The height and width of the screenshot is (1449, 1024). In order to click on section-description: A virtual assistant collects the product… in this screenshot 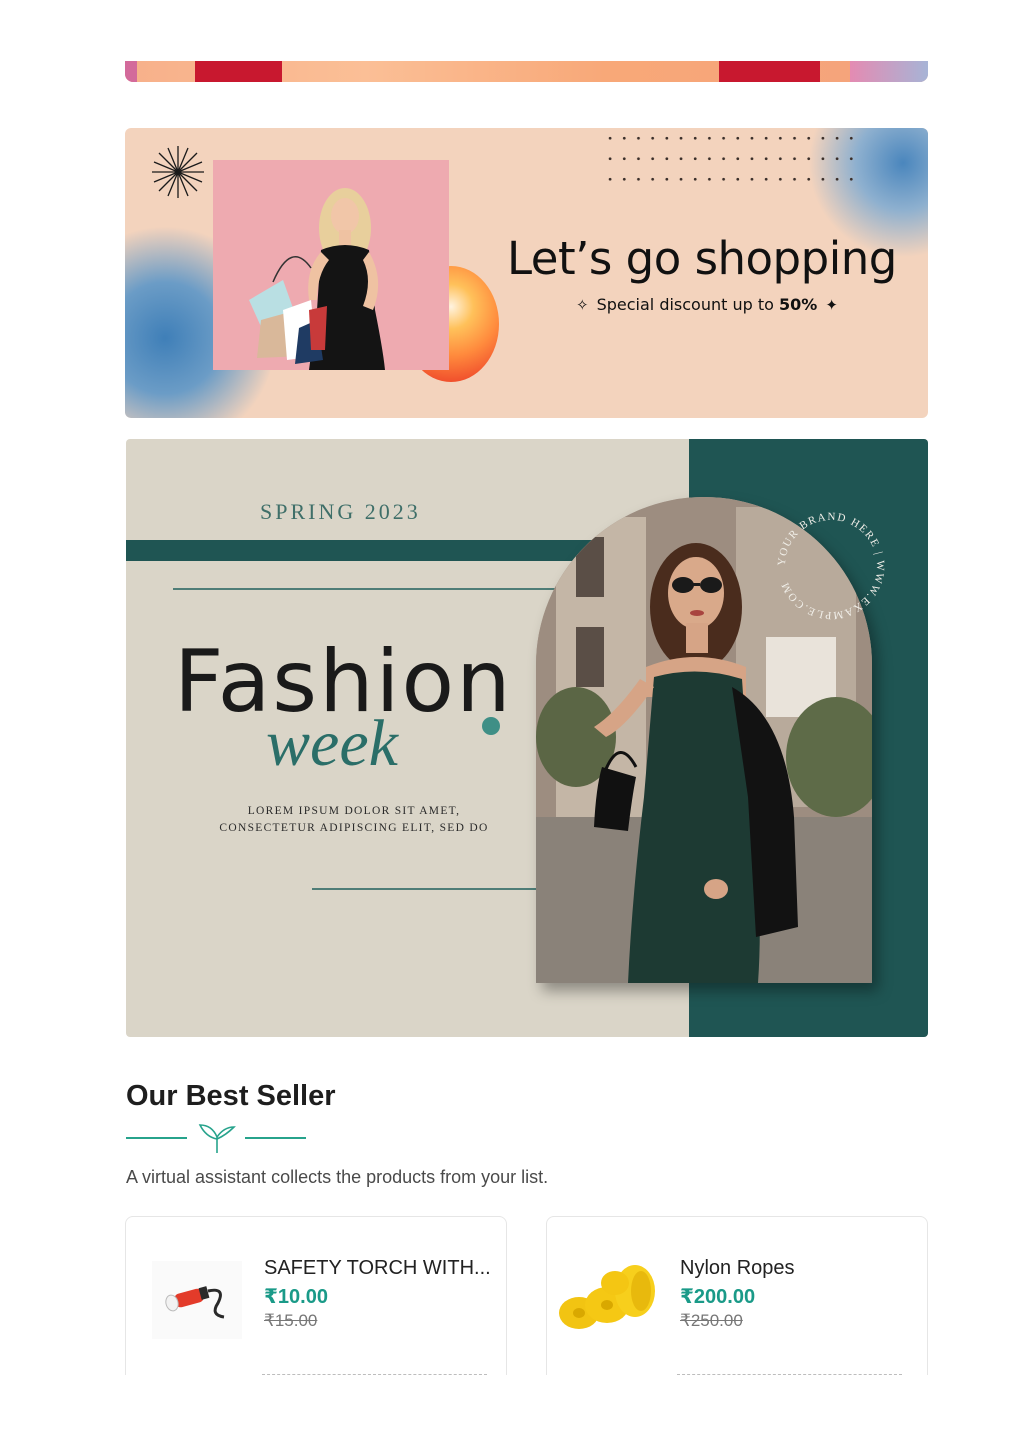, I will do `click(337, 1177)`.